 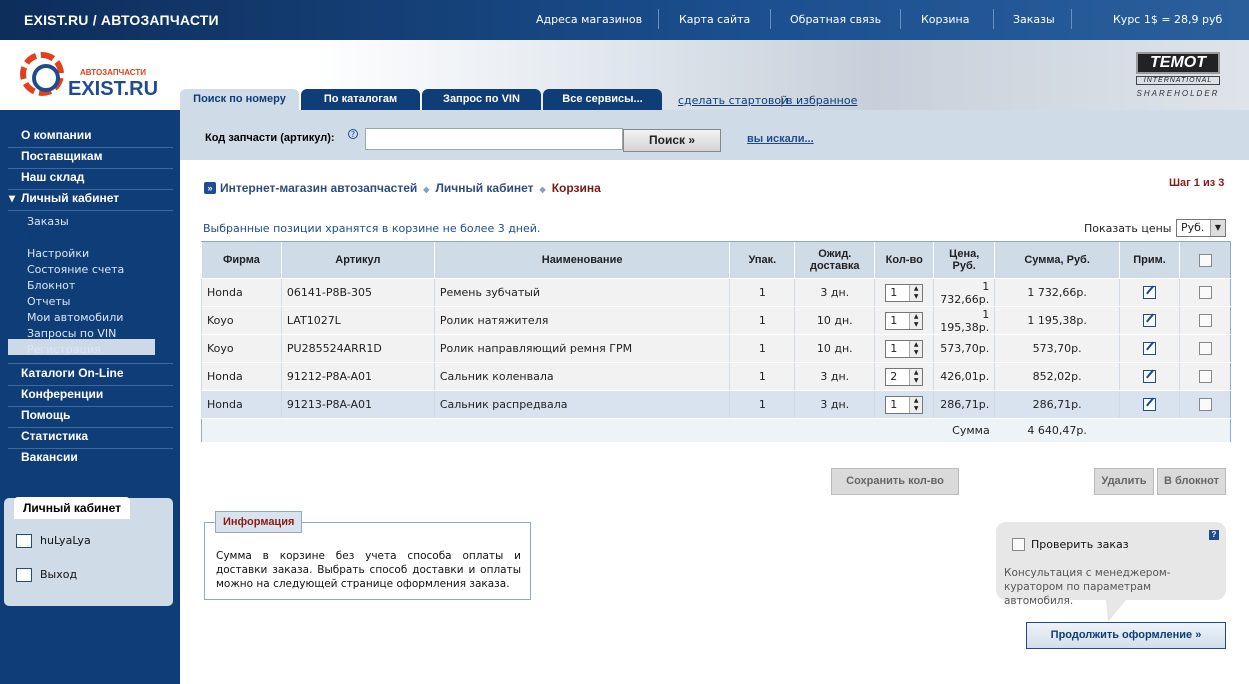 I want to click on sidebar-item-warehouse: Наш склад, so click(x=52, y=177).